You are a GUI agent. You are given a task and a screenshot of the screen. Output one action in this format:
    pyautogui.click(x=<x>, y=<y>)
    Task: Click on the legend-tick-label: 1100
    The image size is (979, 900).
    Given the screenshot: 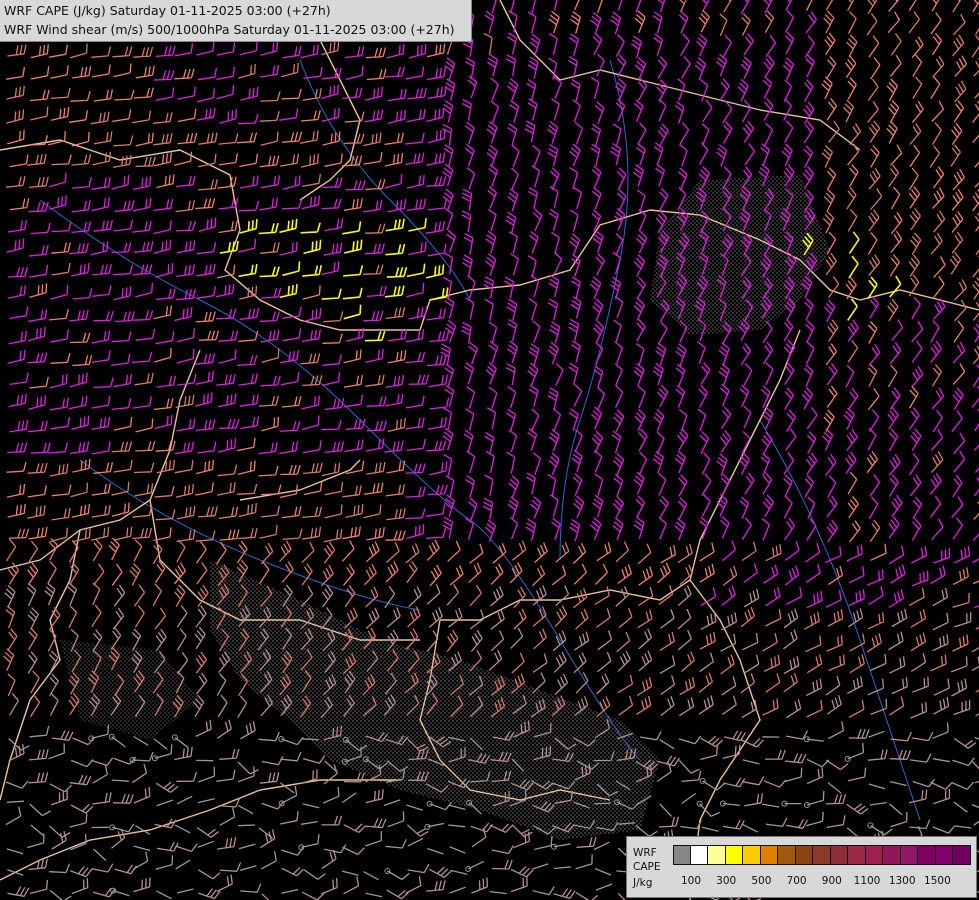 What is the action you would take?
    pyautogui.click(x=867, y=881)
    